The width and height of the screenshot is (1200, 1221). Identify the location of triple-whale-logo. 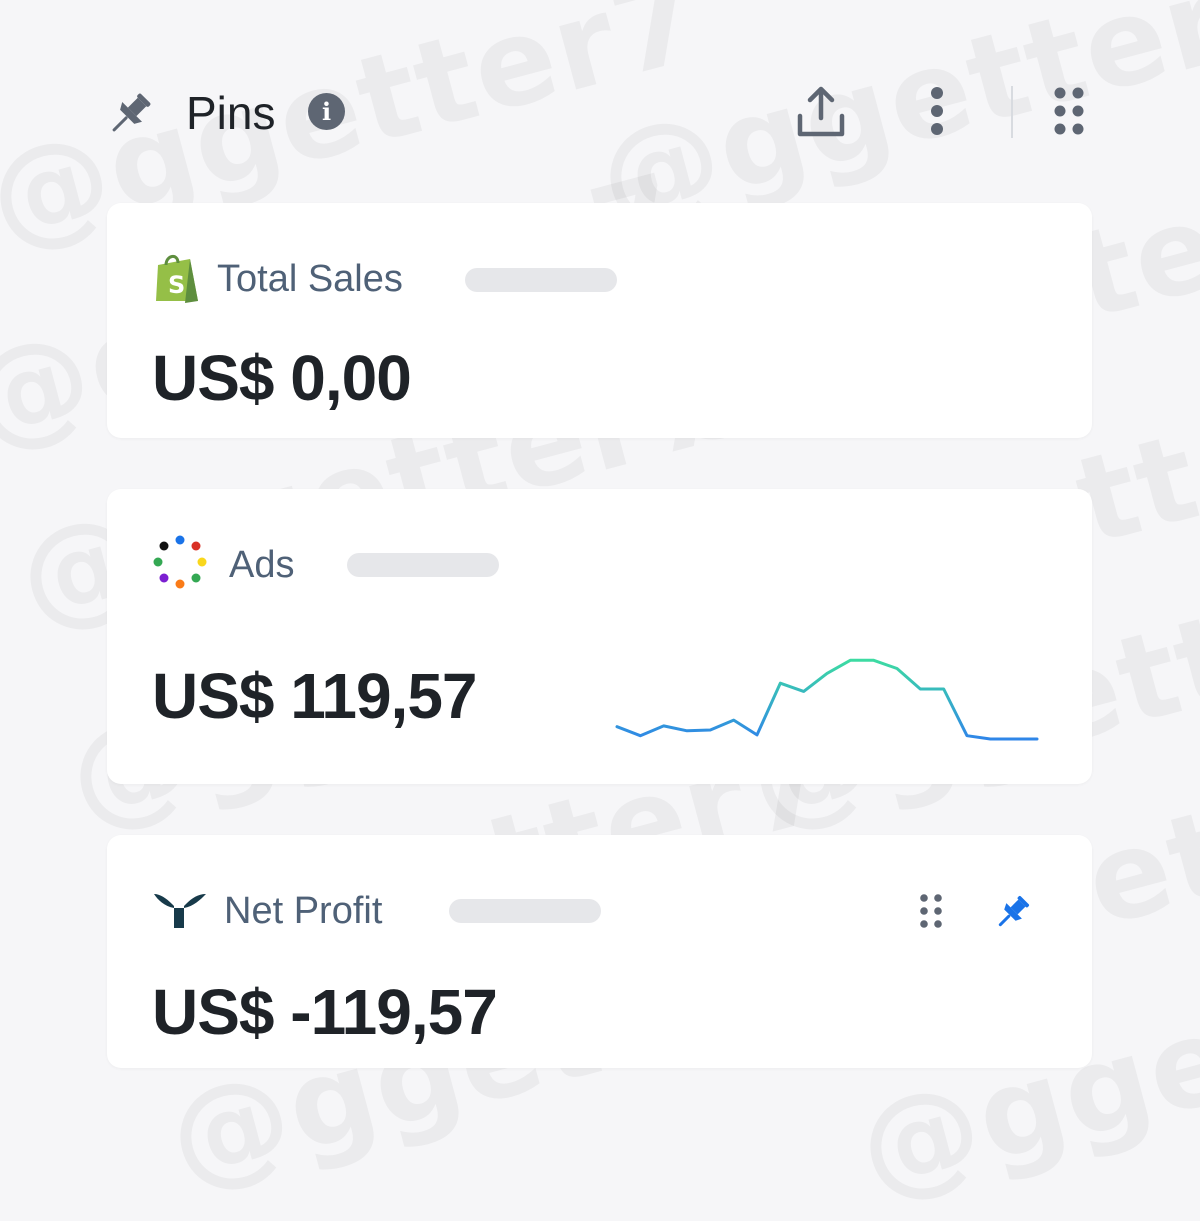
(180, 911).